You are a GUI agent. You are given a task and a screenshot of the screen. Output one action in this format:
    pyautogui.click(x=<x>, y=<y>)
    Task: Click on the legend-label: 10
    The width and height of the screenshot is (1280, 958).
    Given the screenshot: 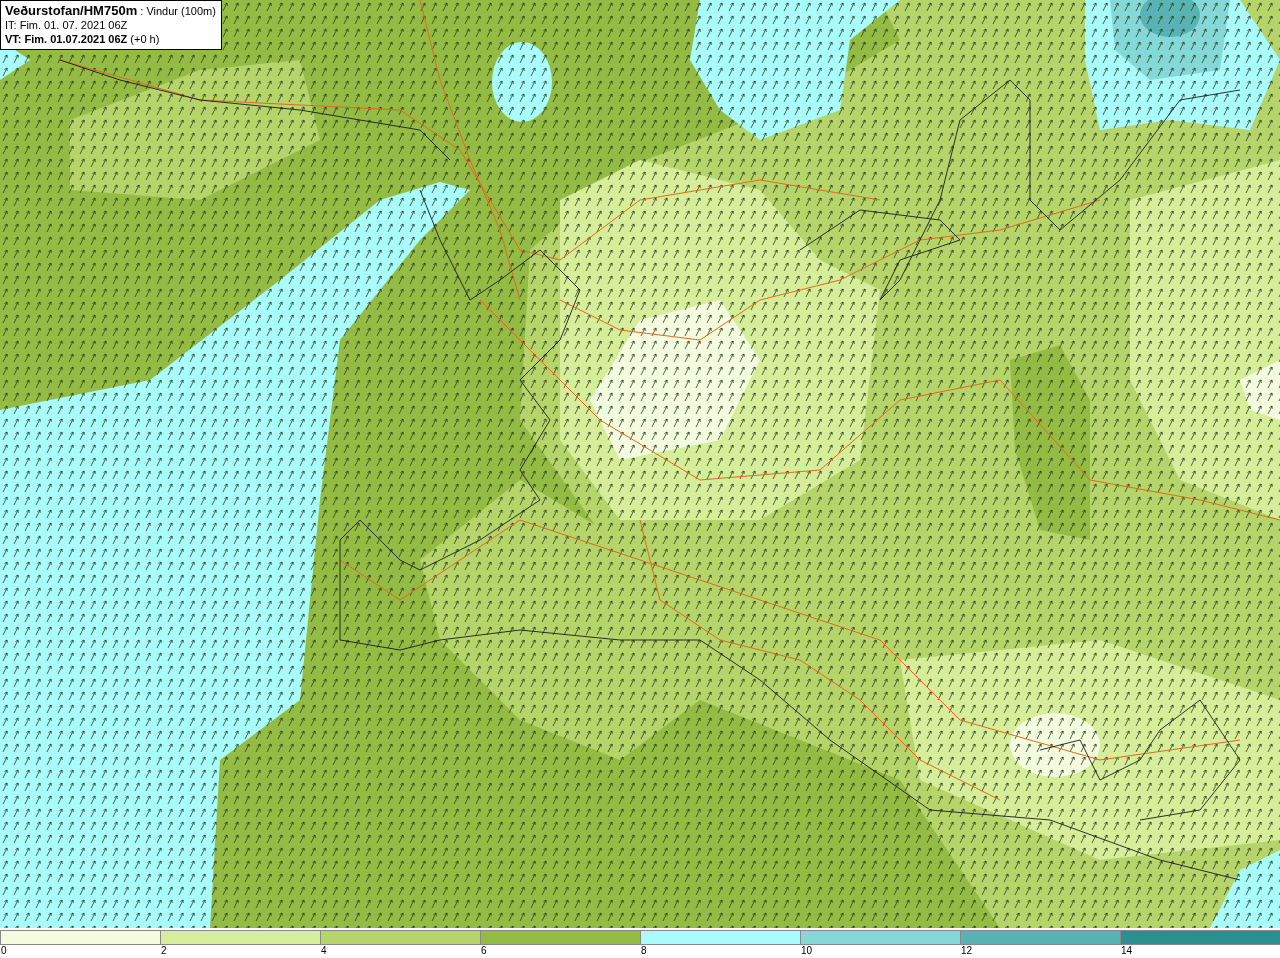 What is the action you would take?
    pyautogui.click(x=806, y=951)
    